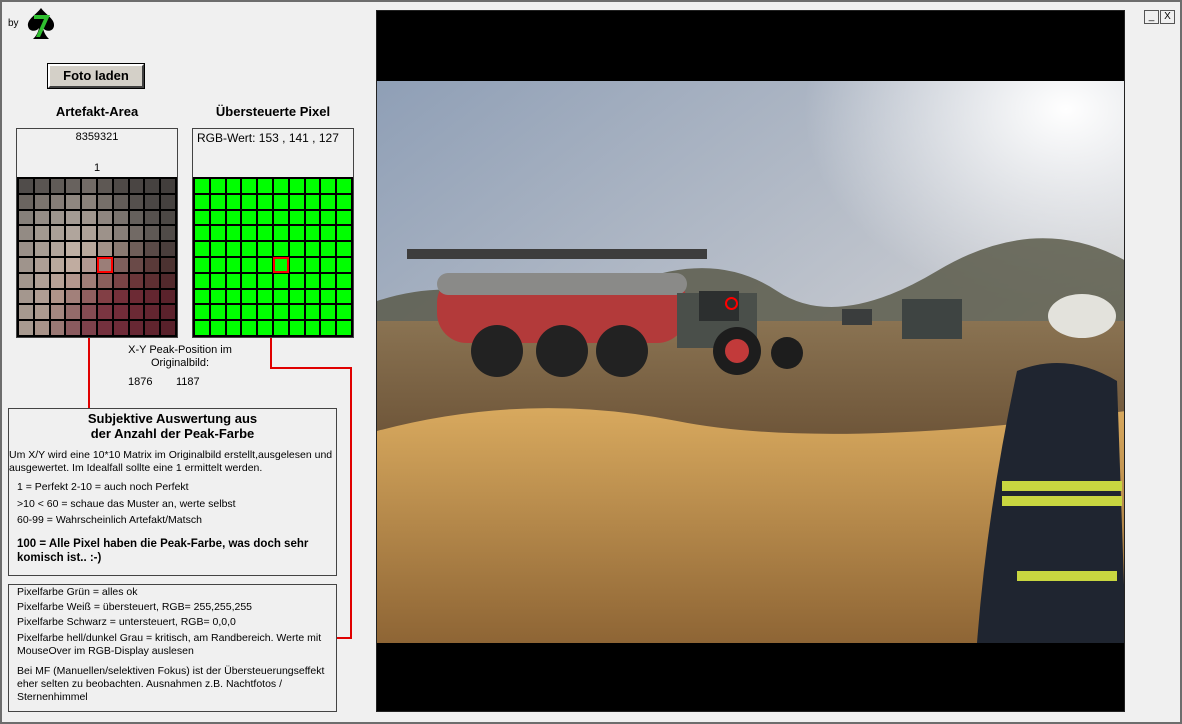 Image resolution: width=1182 pixels, height=724 pixels. I want to click on minimize-icon: _, so click(1151, 17).